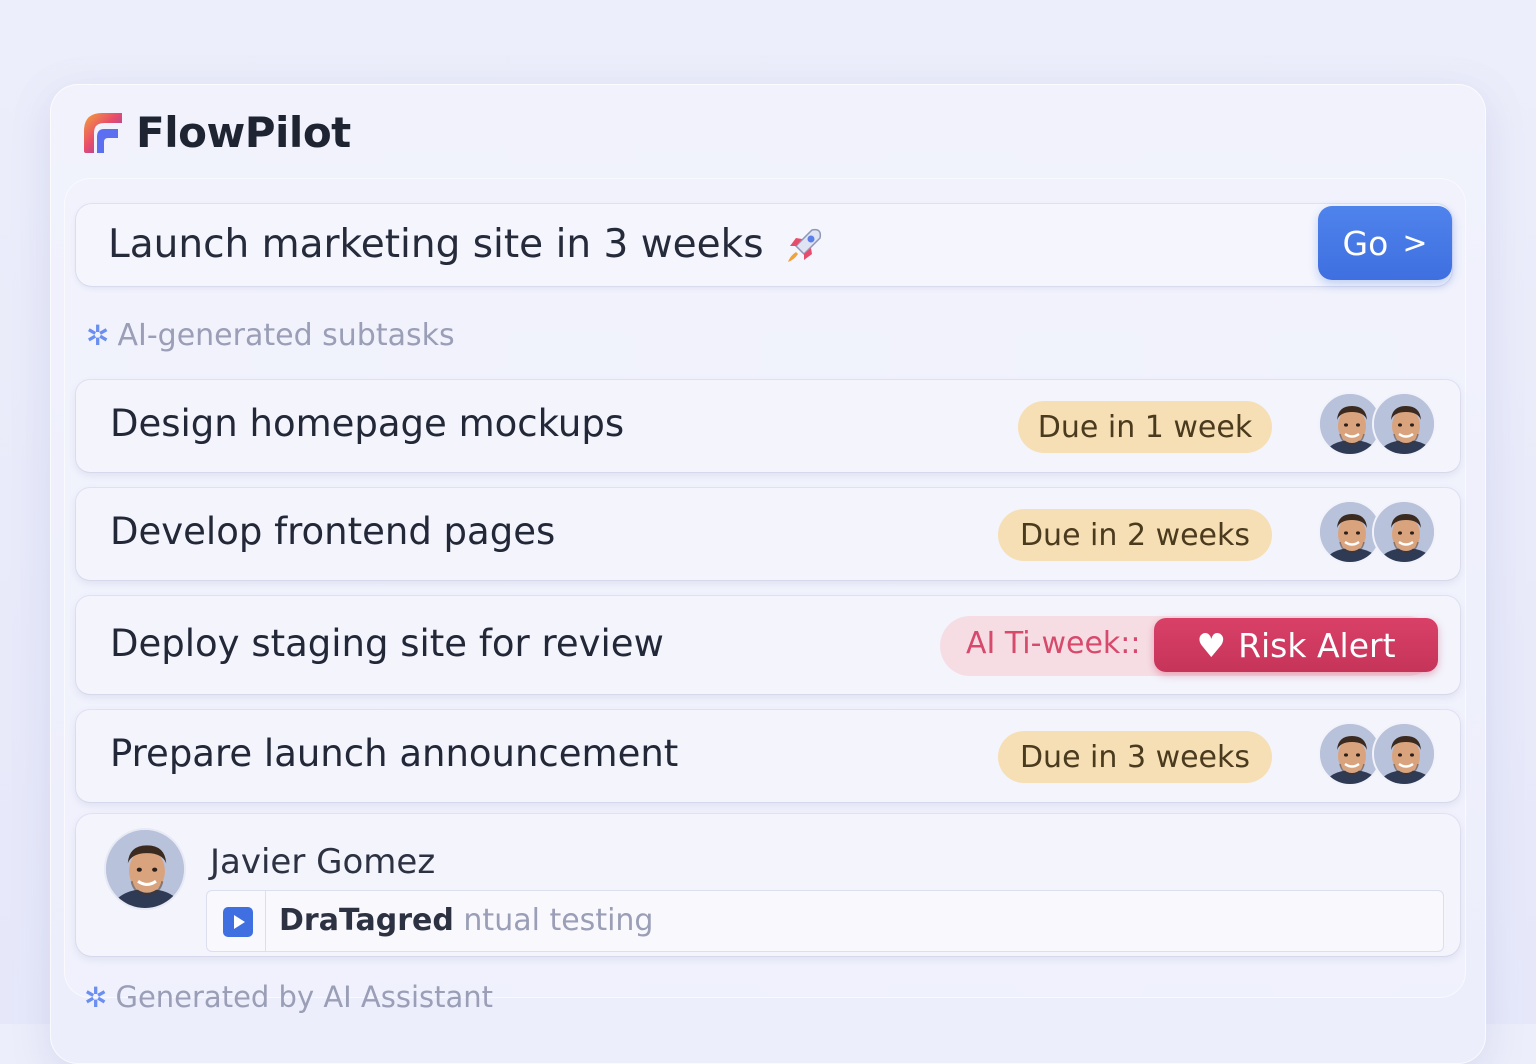  Describe the element at coordinates (825, 921) in the screenshot. I see `comment-input: DraTagred ntual testing` at that location.